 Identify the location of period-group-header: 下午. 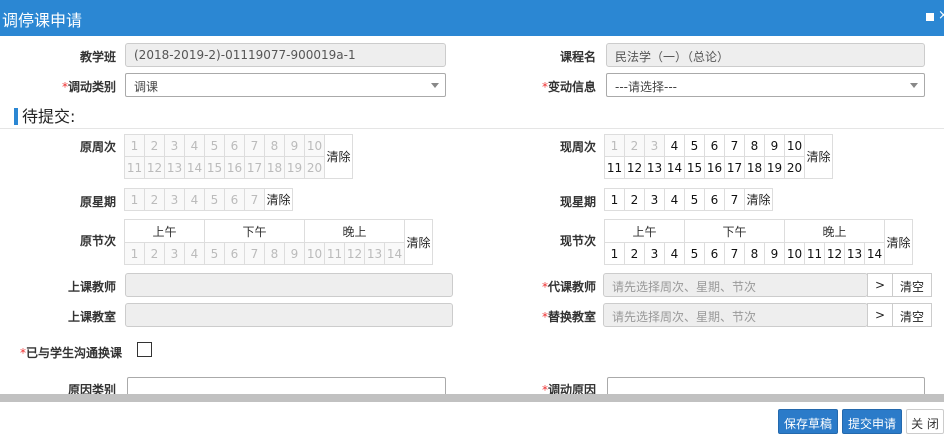
(254, 231).